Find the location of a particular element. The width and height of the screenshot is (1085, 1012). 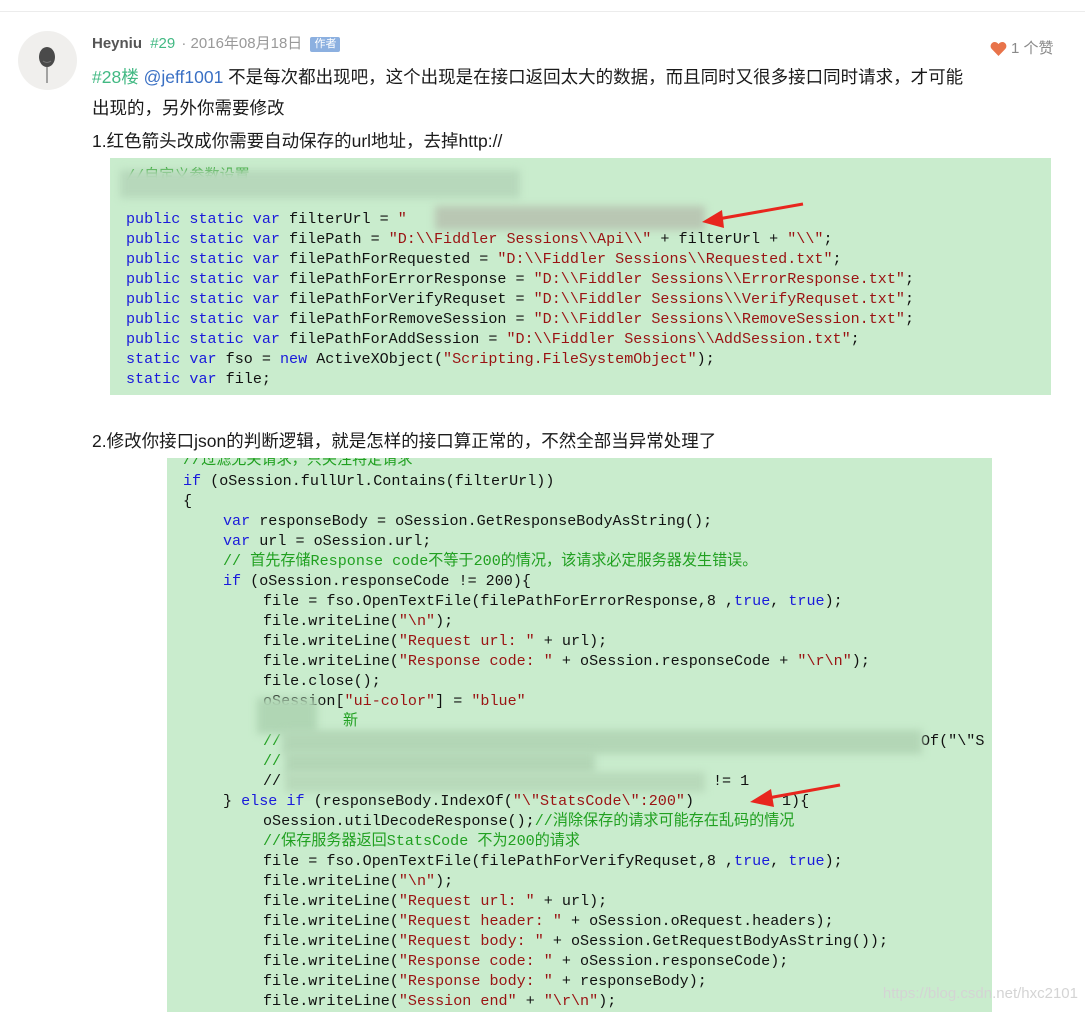

annotation-arrows is located at coordinates (771, 504).